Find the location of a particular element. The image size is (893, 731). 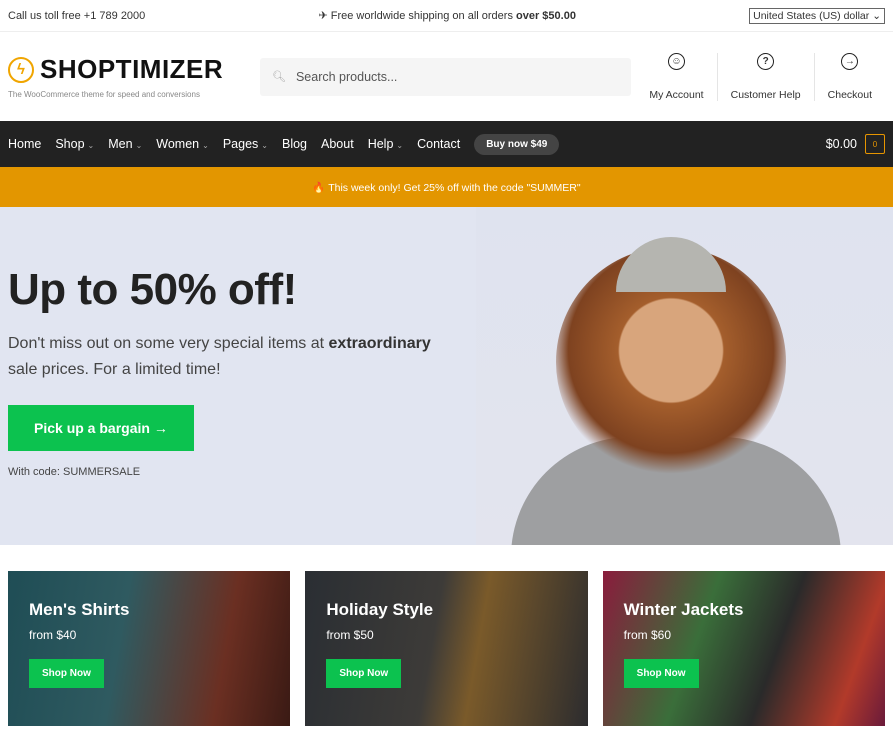

nav-help: Help ⌄ is located at coordinates (385, 144).